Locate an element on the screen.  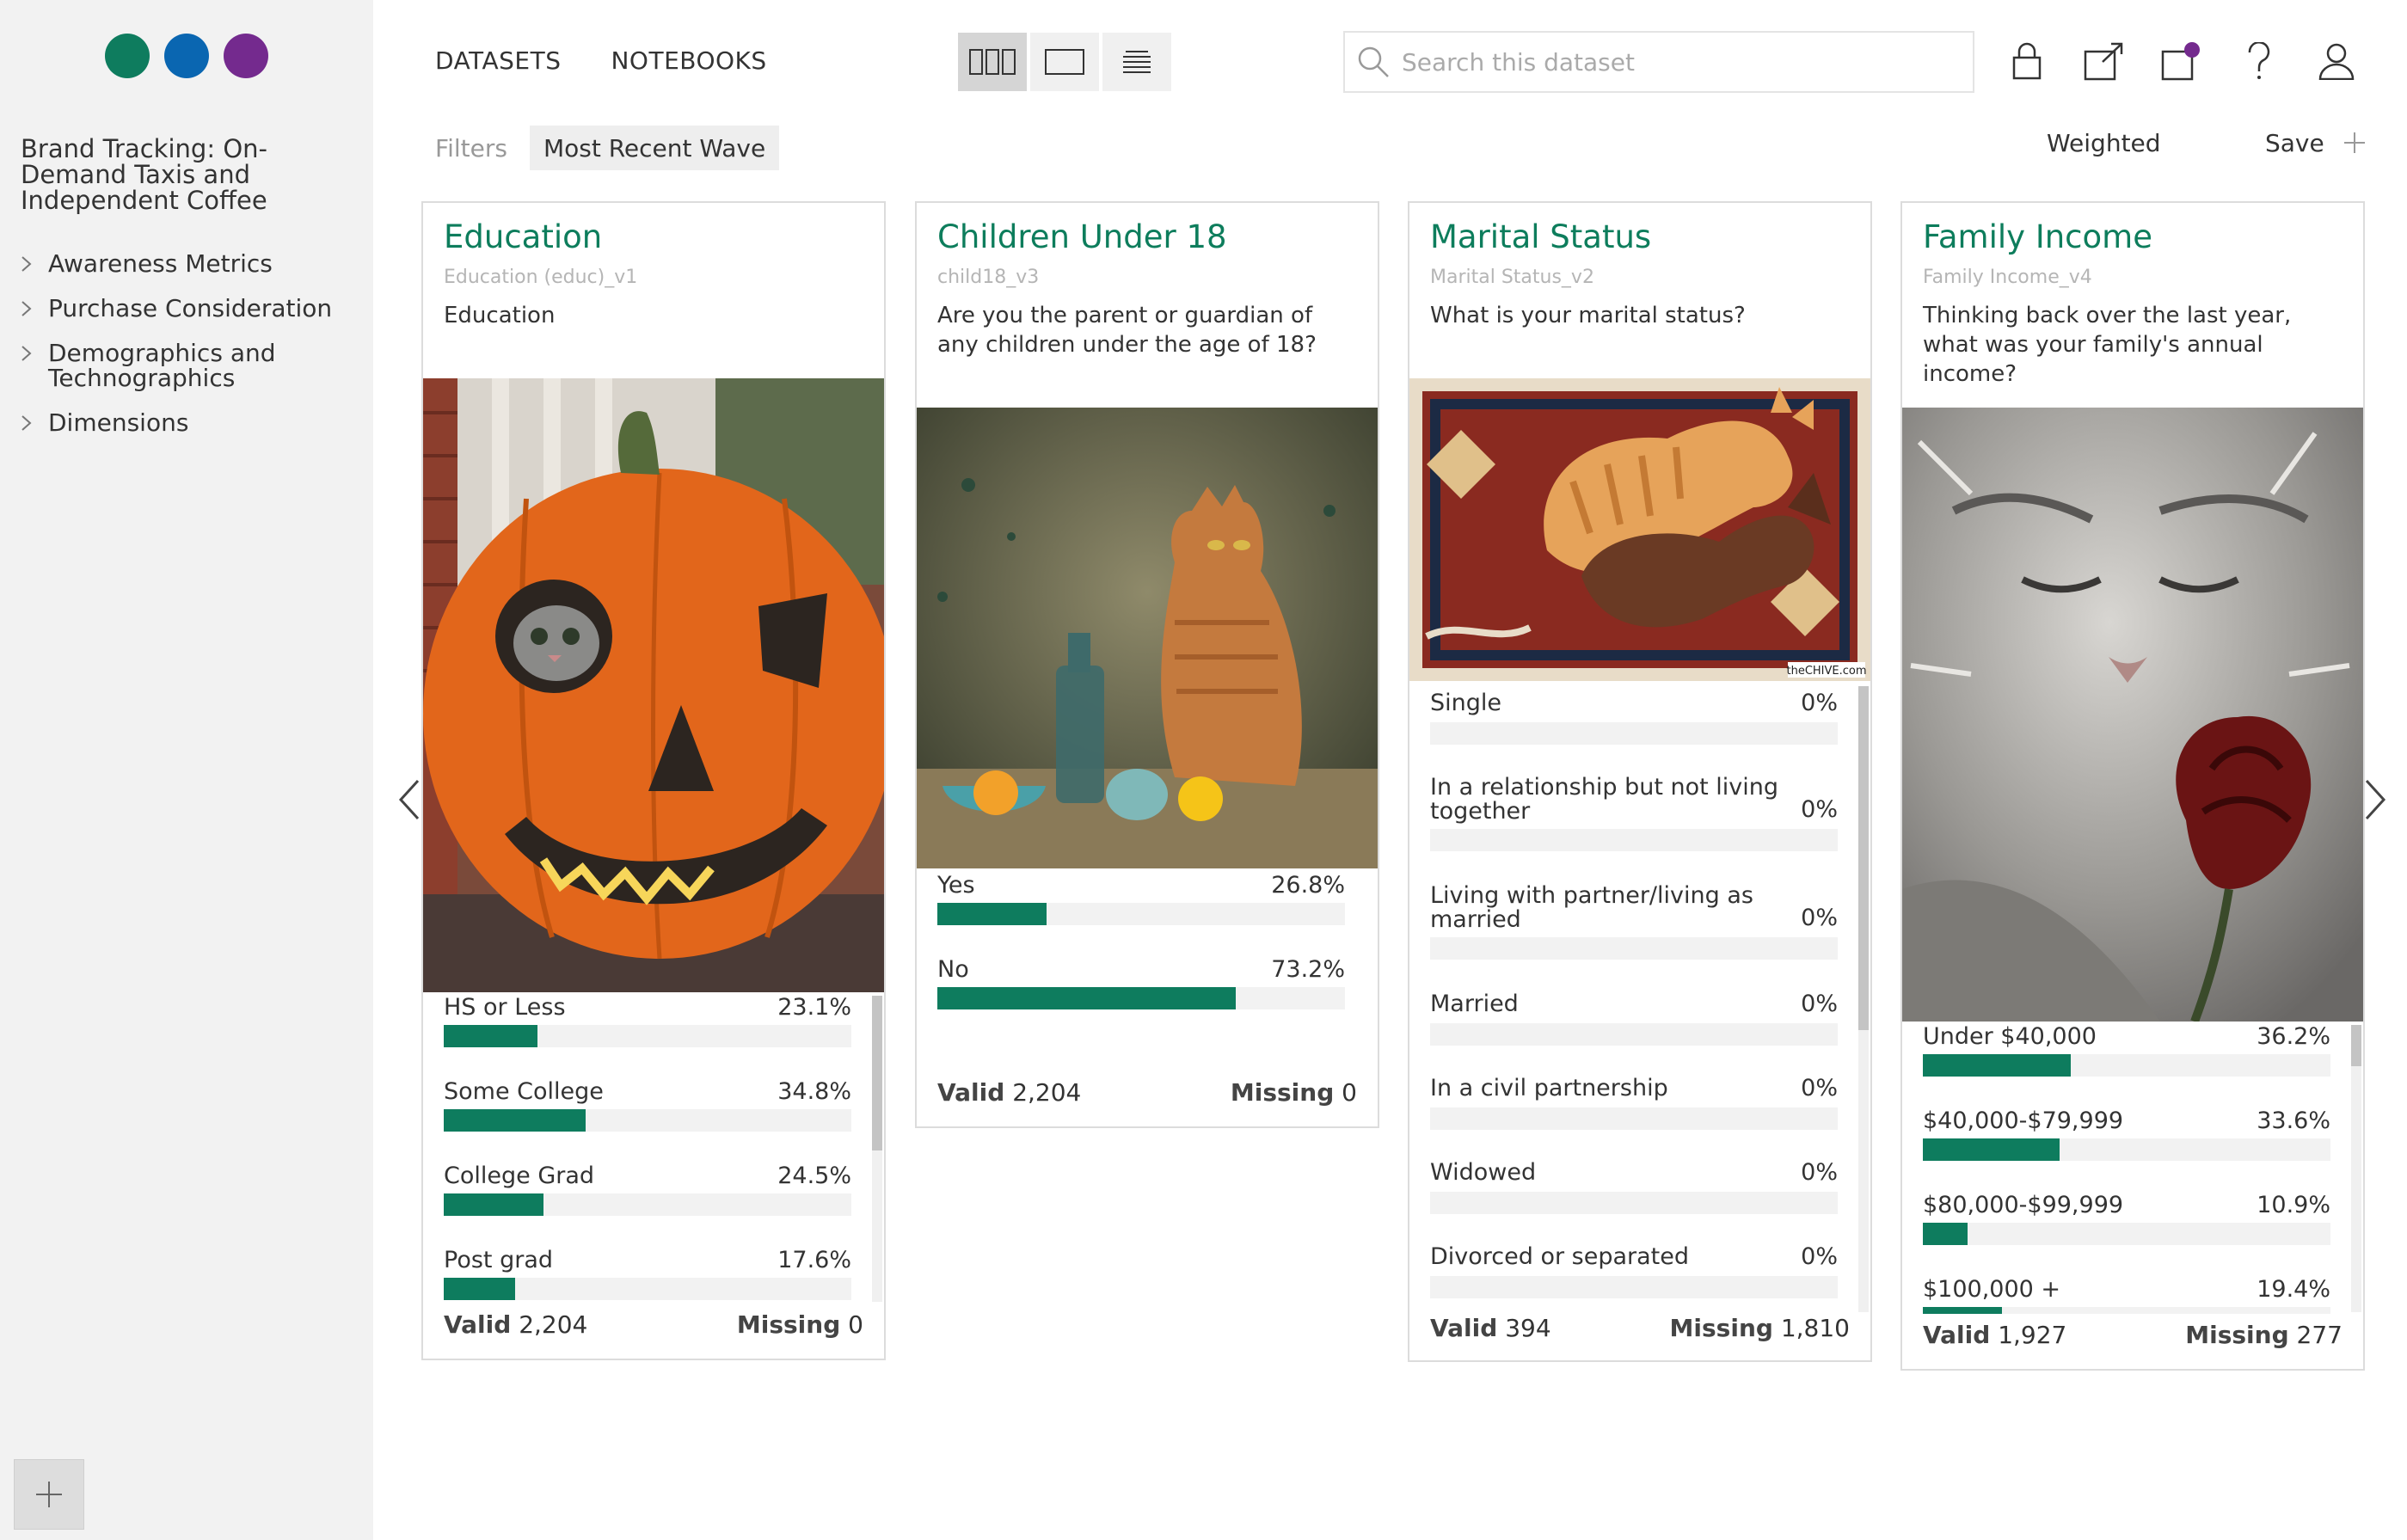
bar-row: $40,000-$79,999 33.6% is located at coordinates (2126, 1135).